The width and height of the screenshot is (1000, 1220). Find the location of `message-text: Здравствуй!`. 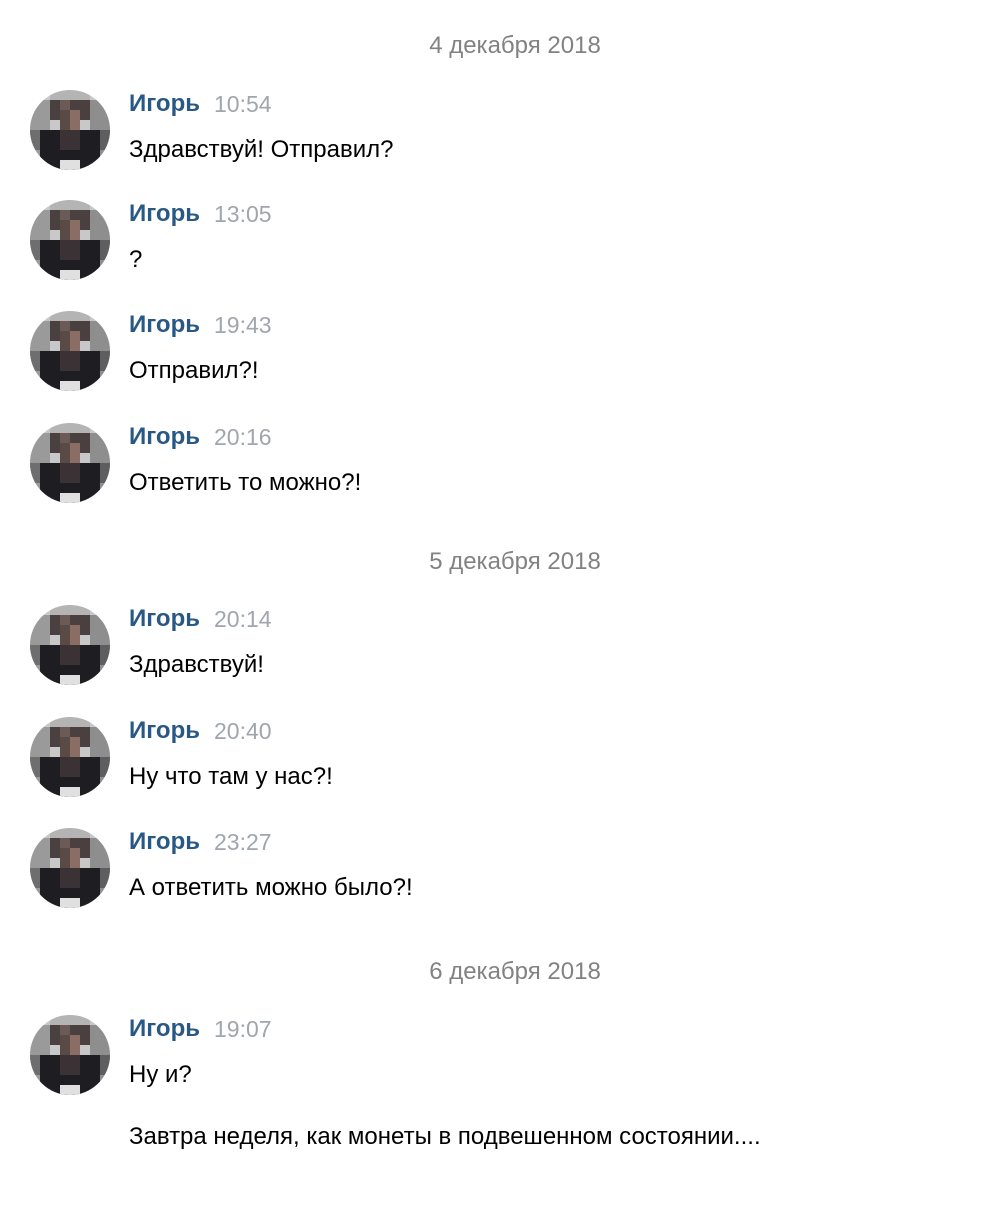

message-text: Здравствуй! is located at coordinates (196, 664).